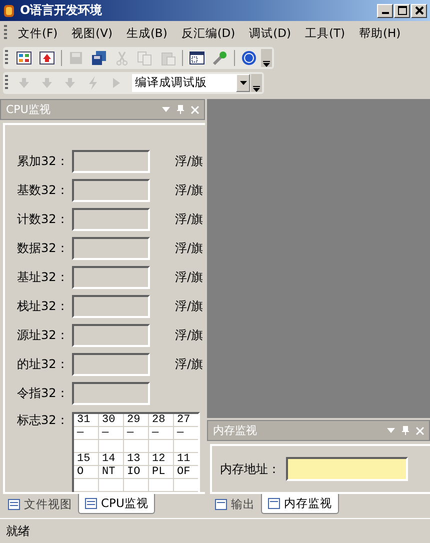  I want to click on address-field, so click(347, 469).